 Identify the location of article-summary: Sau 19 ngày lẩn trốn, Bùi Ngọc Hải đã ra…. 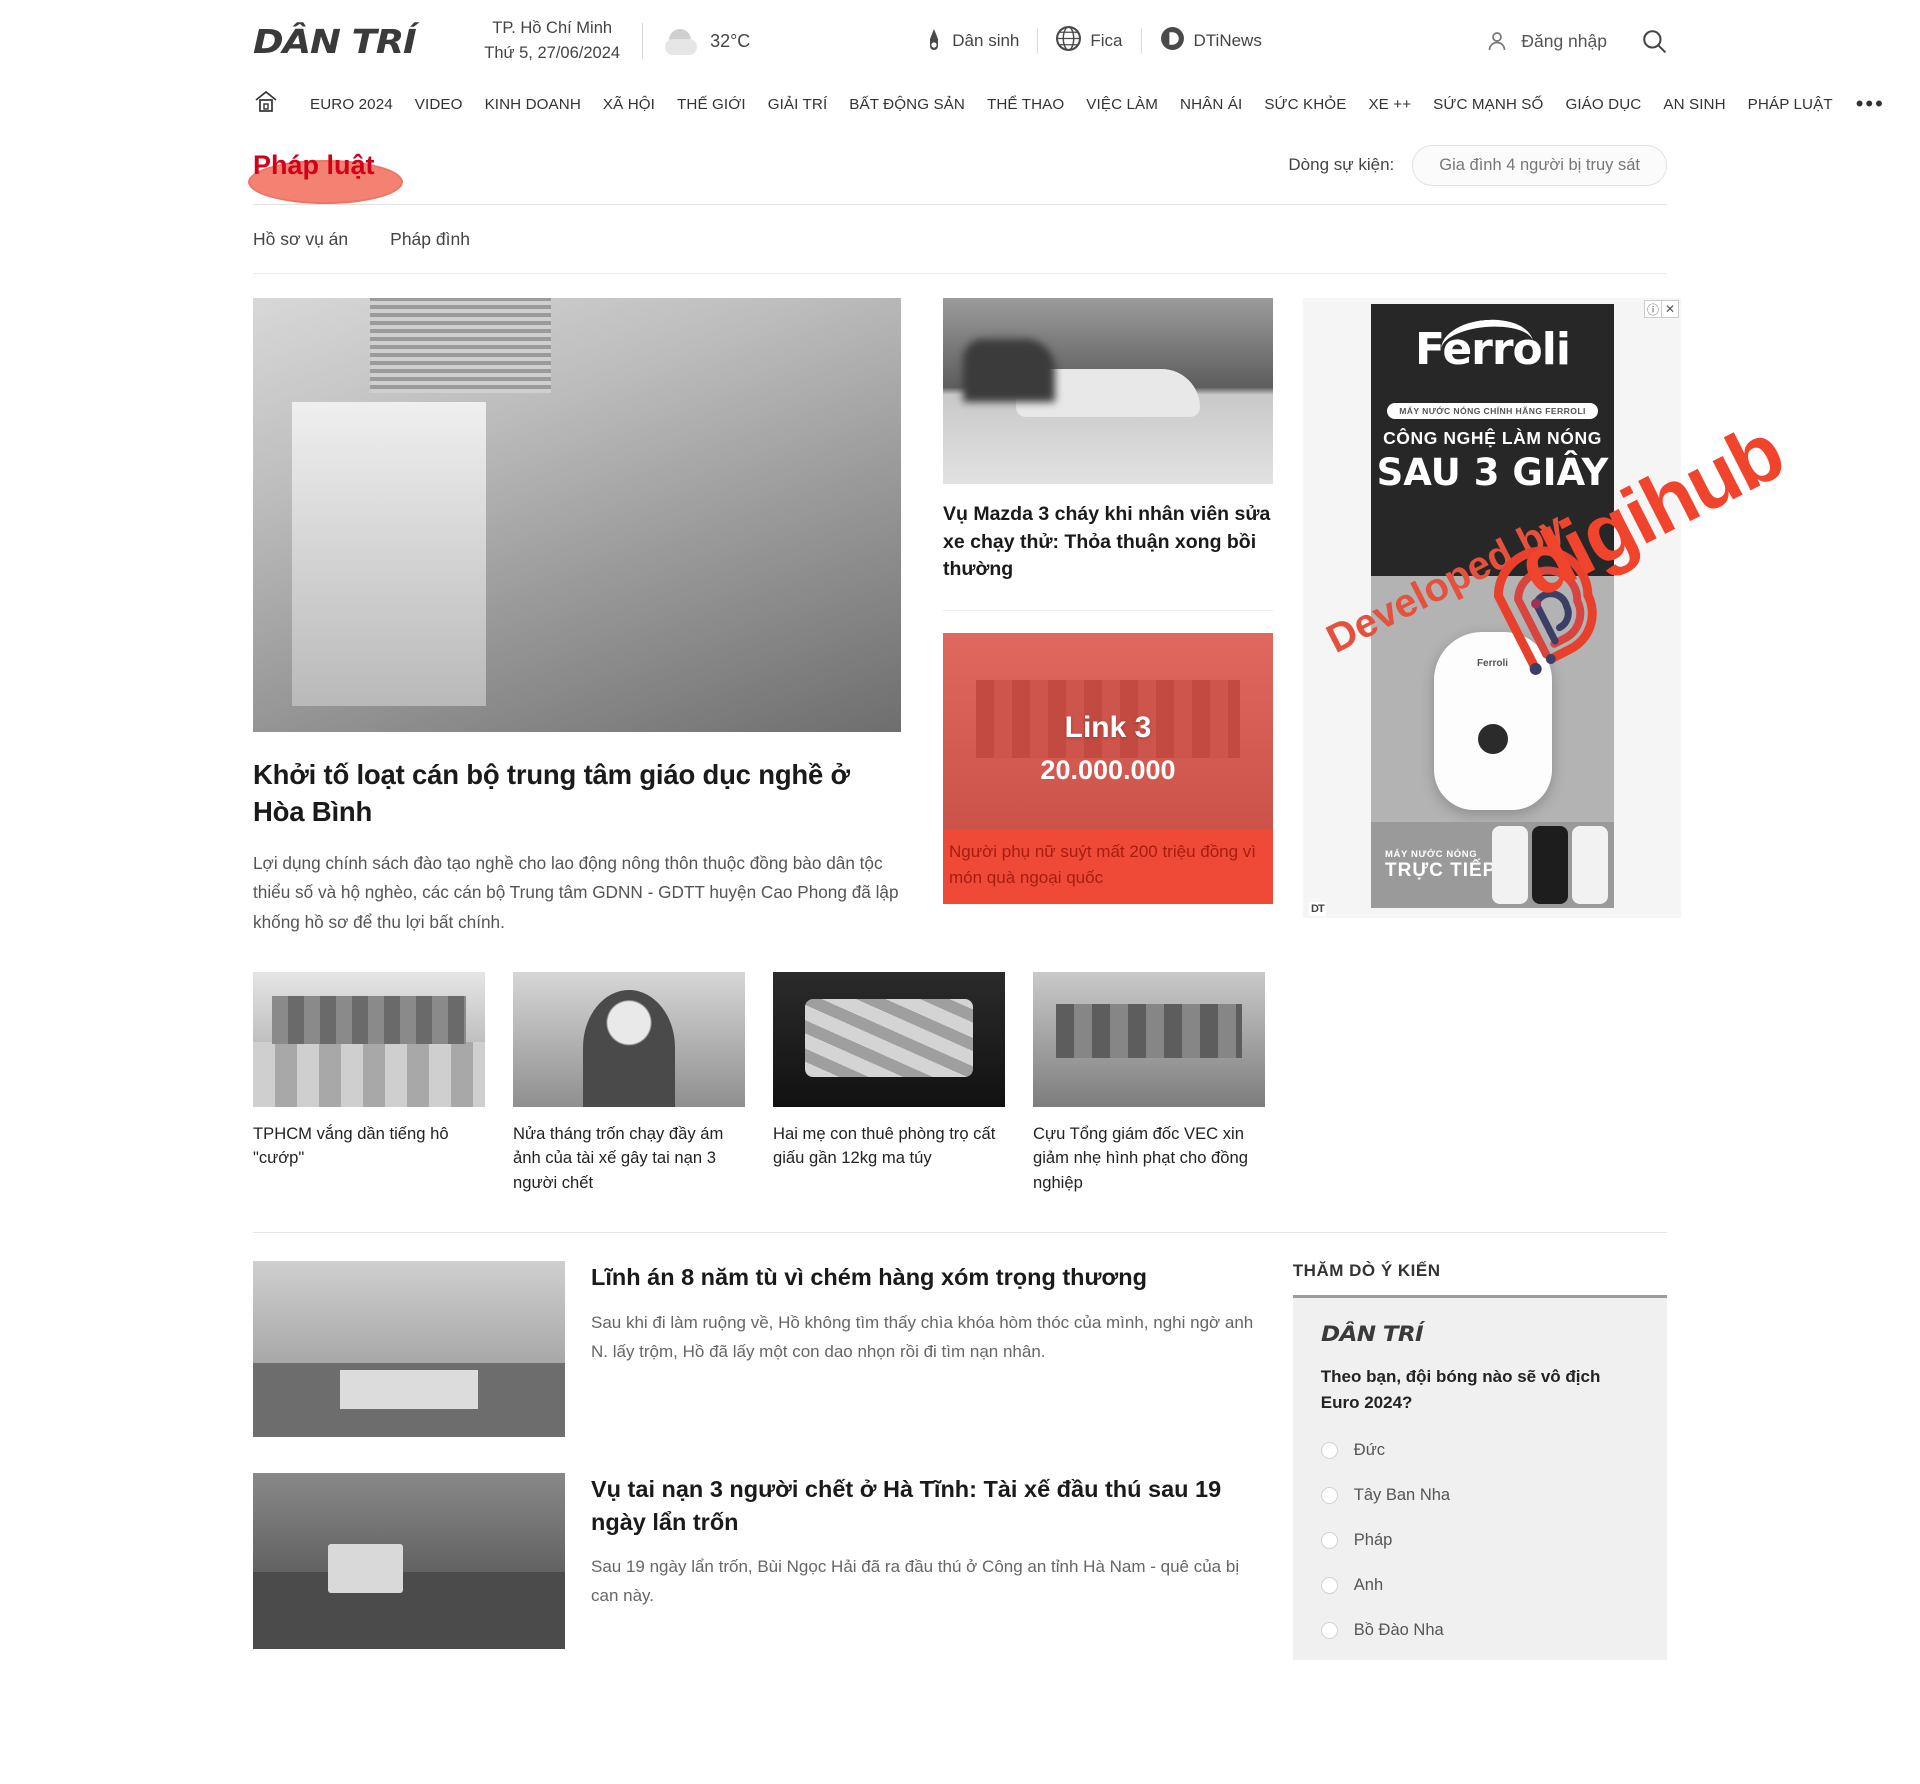
(915, 1581).